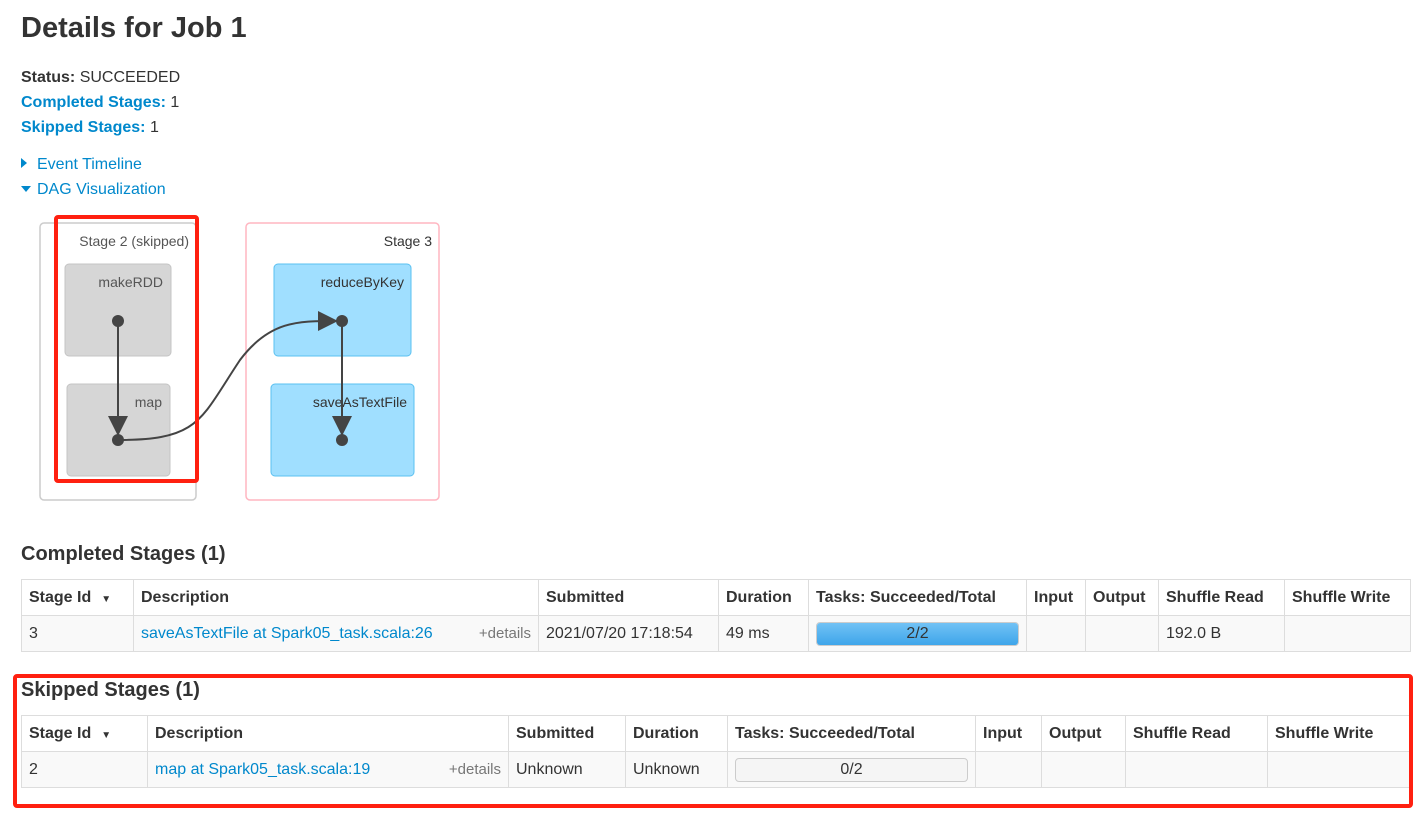 Image resolution: width=1424 pixels, height=830 pixels. I want to click on col-duration: Duration, so click(763, 597).